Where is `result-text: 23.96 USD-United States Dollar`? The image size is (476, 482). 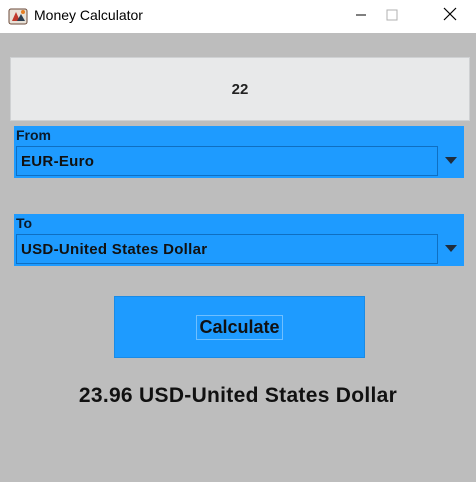
result-text: 23.96 USD-United States Dollar is located at coordinates (238, 395).